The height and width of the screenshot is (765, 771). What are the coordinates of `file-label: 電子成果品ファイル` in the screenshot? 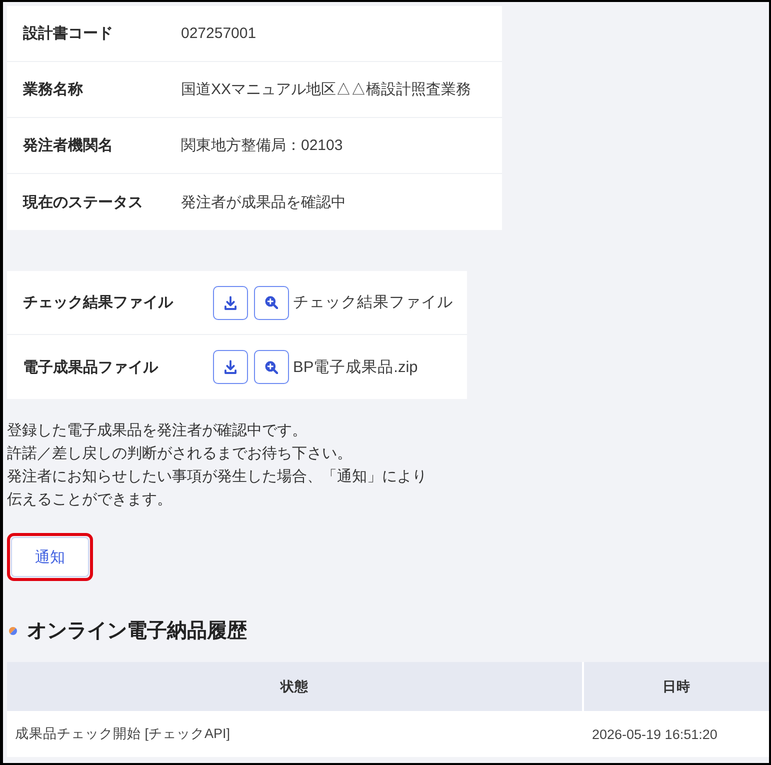 It's located at (91, 367).